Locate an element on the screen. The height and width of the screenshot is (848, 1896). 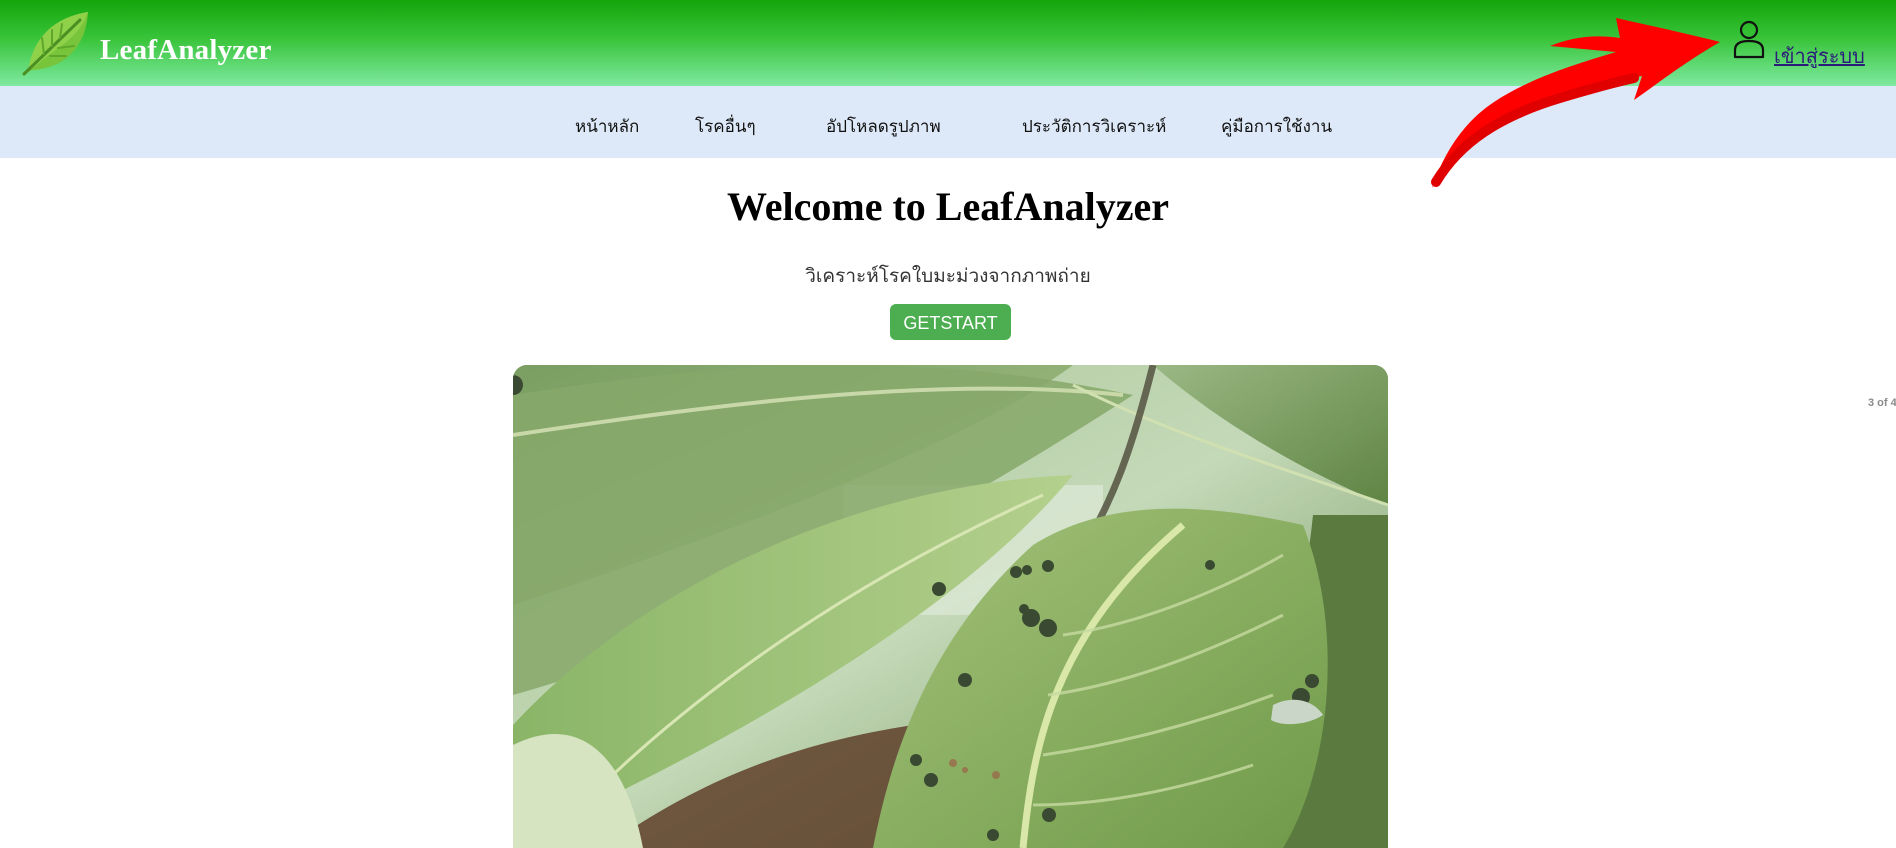
nav-item-user-guide: คู่มือการใช้งาน is located at coordinates (1276, 126).